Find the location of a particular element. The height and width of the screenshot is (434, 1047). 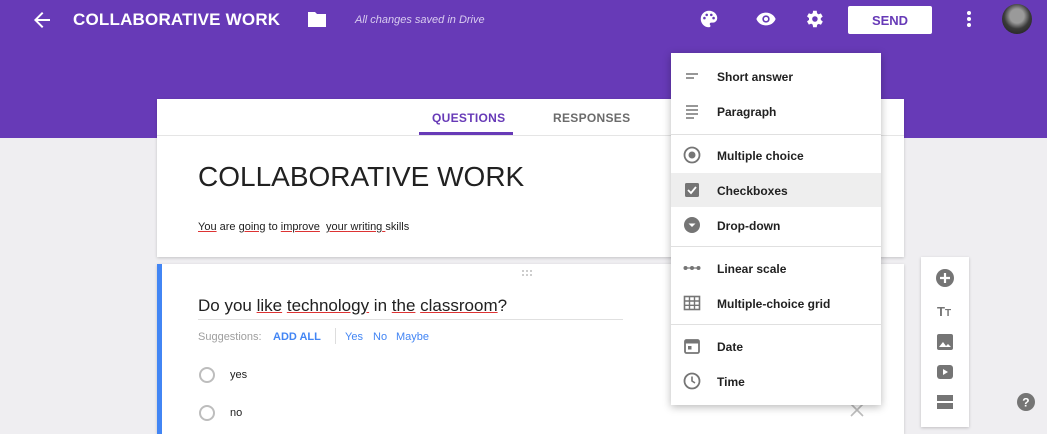

add-question-icon is located at coordinates (945, 278).